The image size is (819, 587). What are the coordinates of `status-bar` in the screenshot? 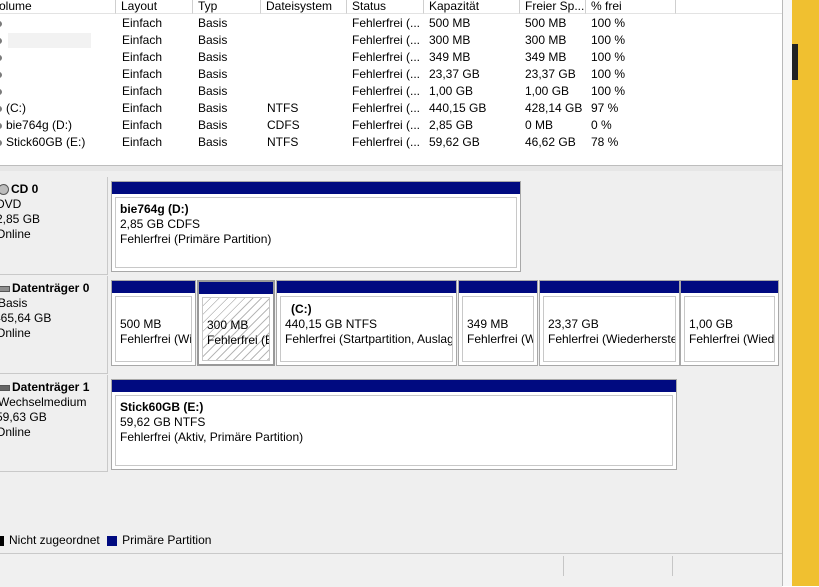 It's located at (391, 570).